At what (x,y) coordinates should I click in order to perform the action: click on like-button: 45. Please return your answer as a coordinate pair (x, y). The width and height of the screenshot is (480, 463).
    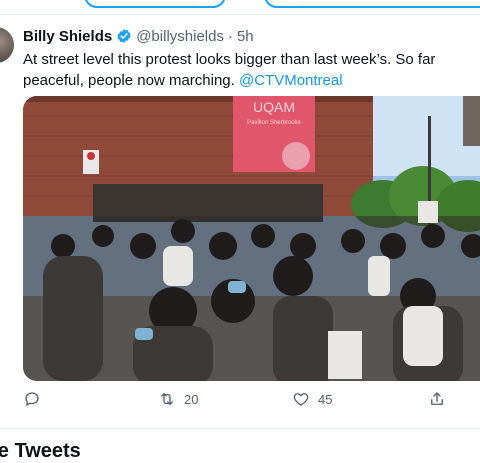
    Looking at the image, I should click on (312, 399).